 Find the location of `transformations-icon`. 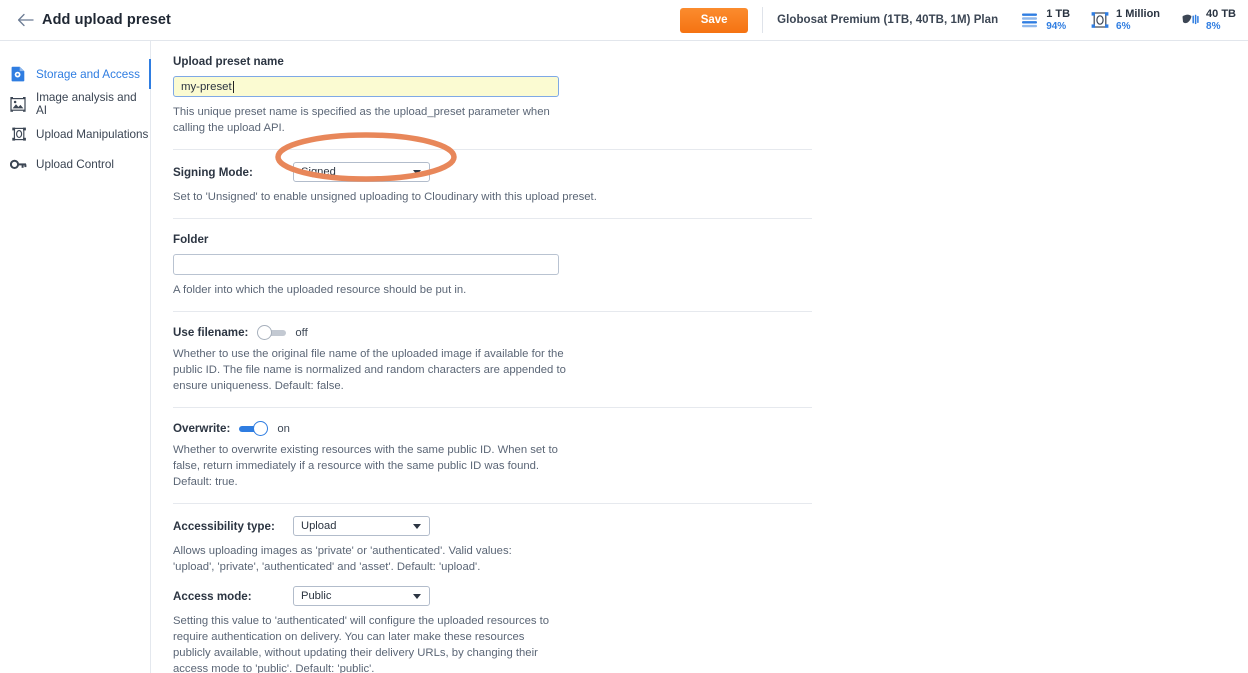

transformations-icon is located at coordinates (1100, 20).